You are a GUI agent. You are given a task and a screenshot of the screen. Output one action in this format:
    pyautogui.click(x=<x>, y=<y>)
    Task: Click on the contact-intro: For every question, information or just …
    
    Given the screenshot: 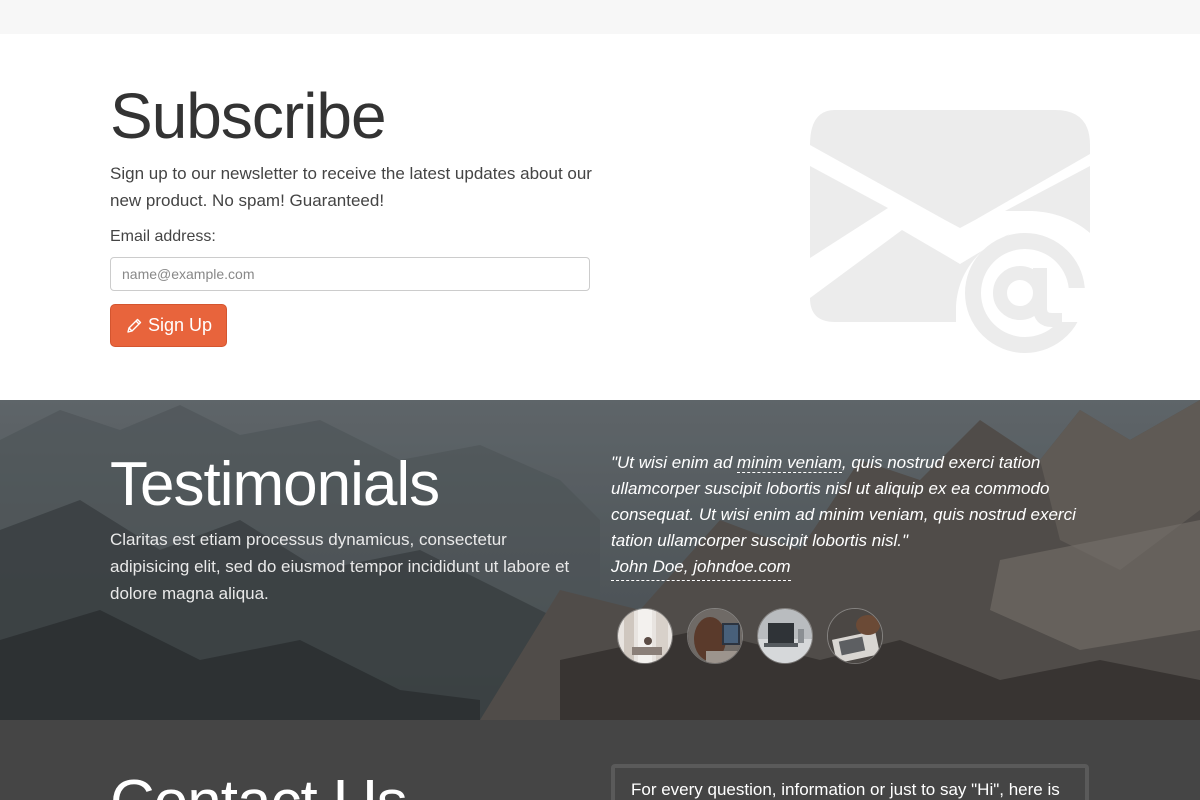 What is the action you would take?
    pyautogui.click(x=845, y=789)
    